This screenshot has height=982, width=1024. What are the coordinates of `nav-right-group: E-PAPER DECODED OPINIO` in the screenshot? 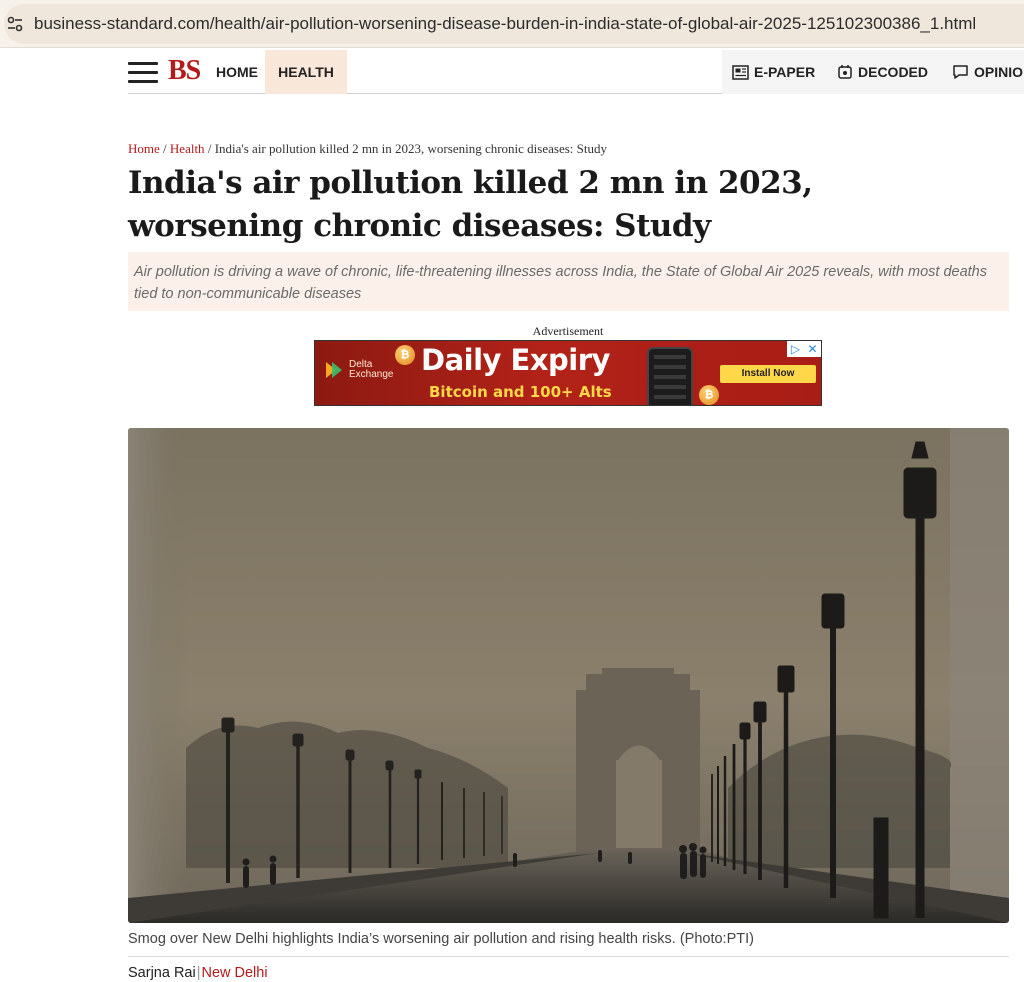 It's located at (873, 72).